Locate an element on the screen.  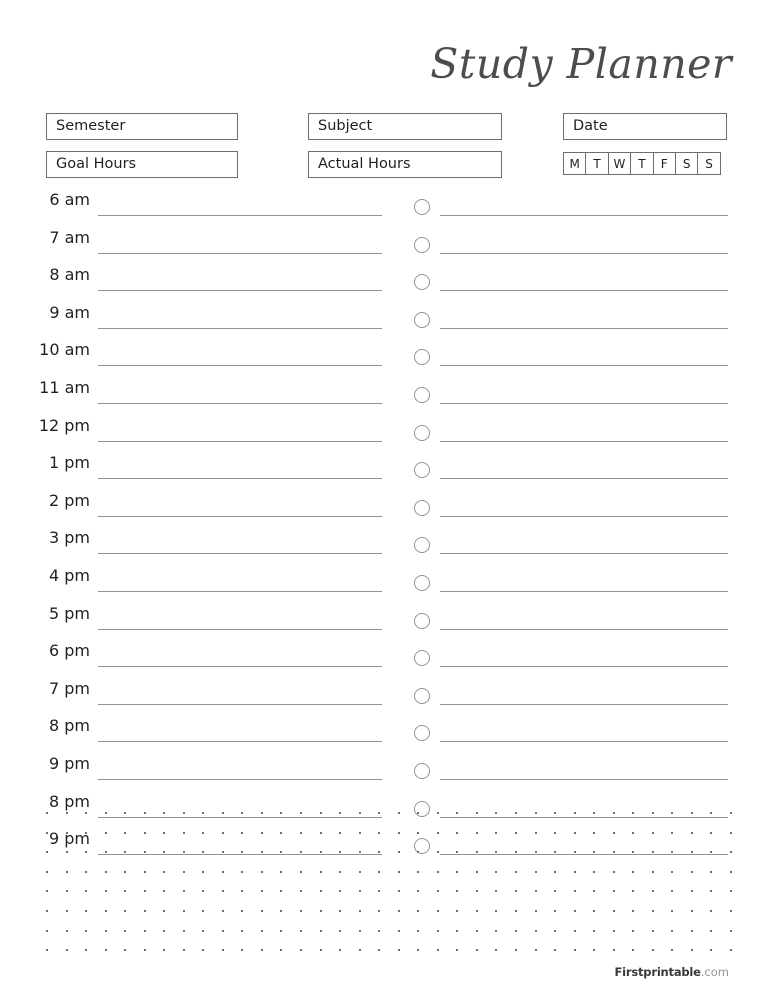
goal-hours-field-label: Goal Hours is located at coordinates (96, 164).